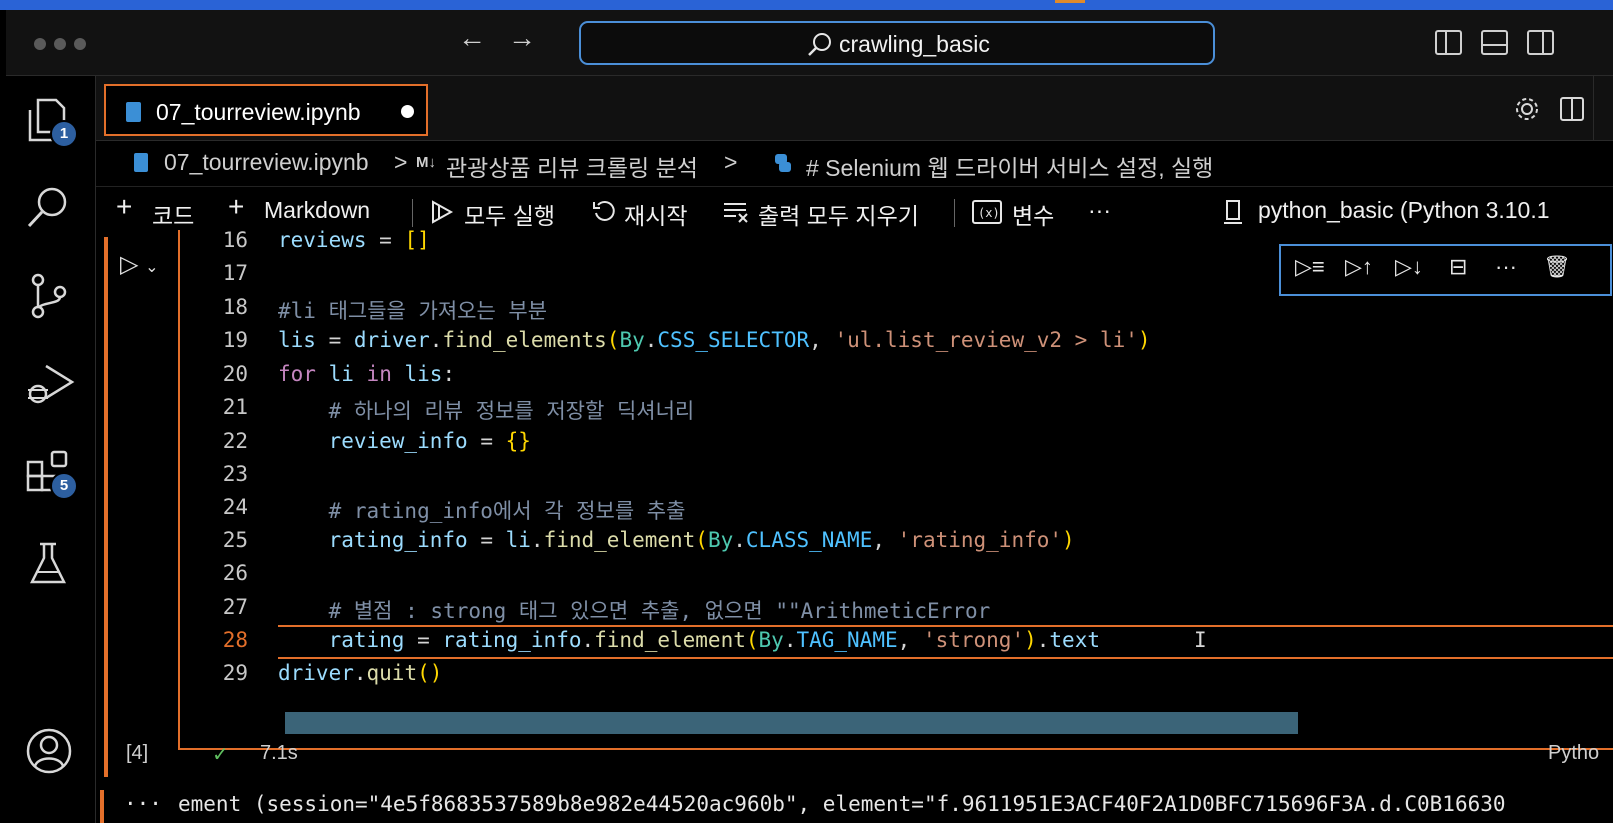 This screenshot has width=1613, height=823. Describe the element at coordinates (895, 446) in the screenshot. I see `code-line: 22 review_info = {}` at that location.